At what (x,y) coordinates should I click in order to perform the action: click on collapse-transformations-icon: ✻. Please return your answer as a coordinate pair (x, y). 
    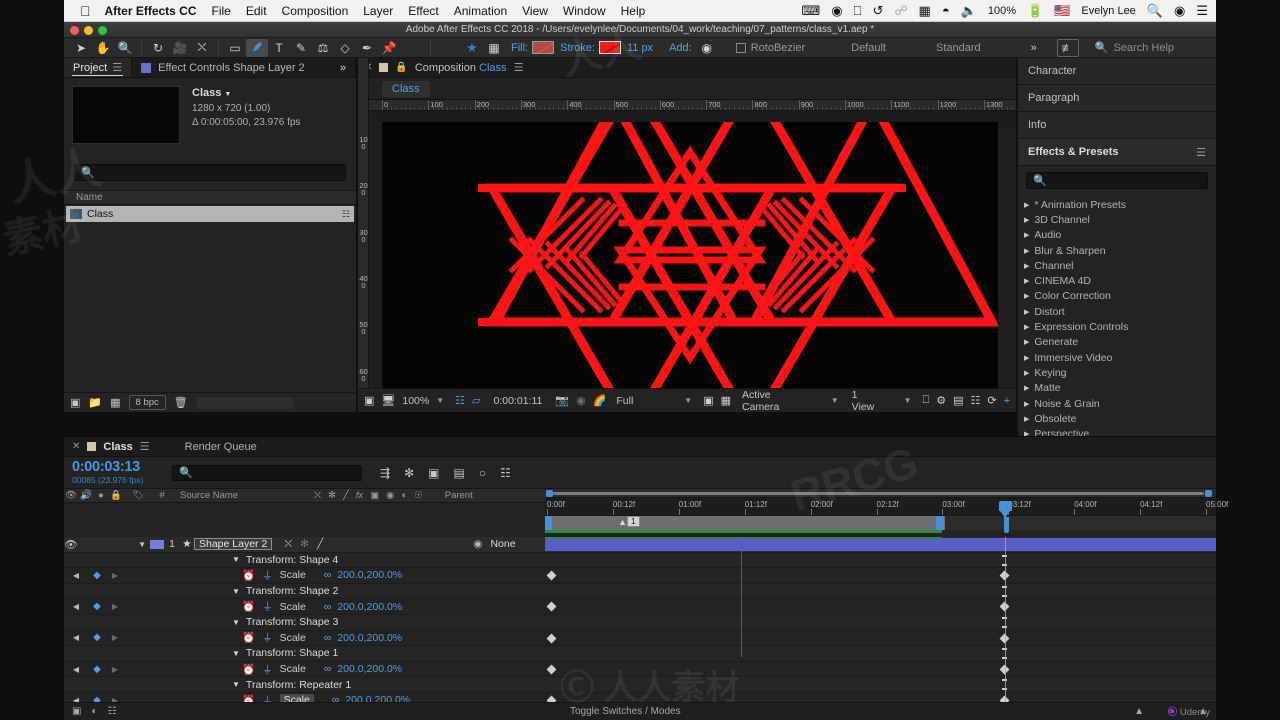
    Looking at the image, I should click on (332, 495).